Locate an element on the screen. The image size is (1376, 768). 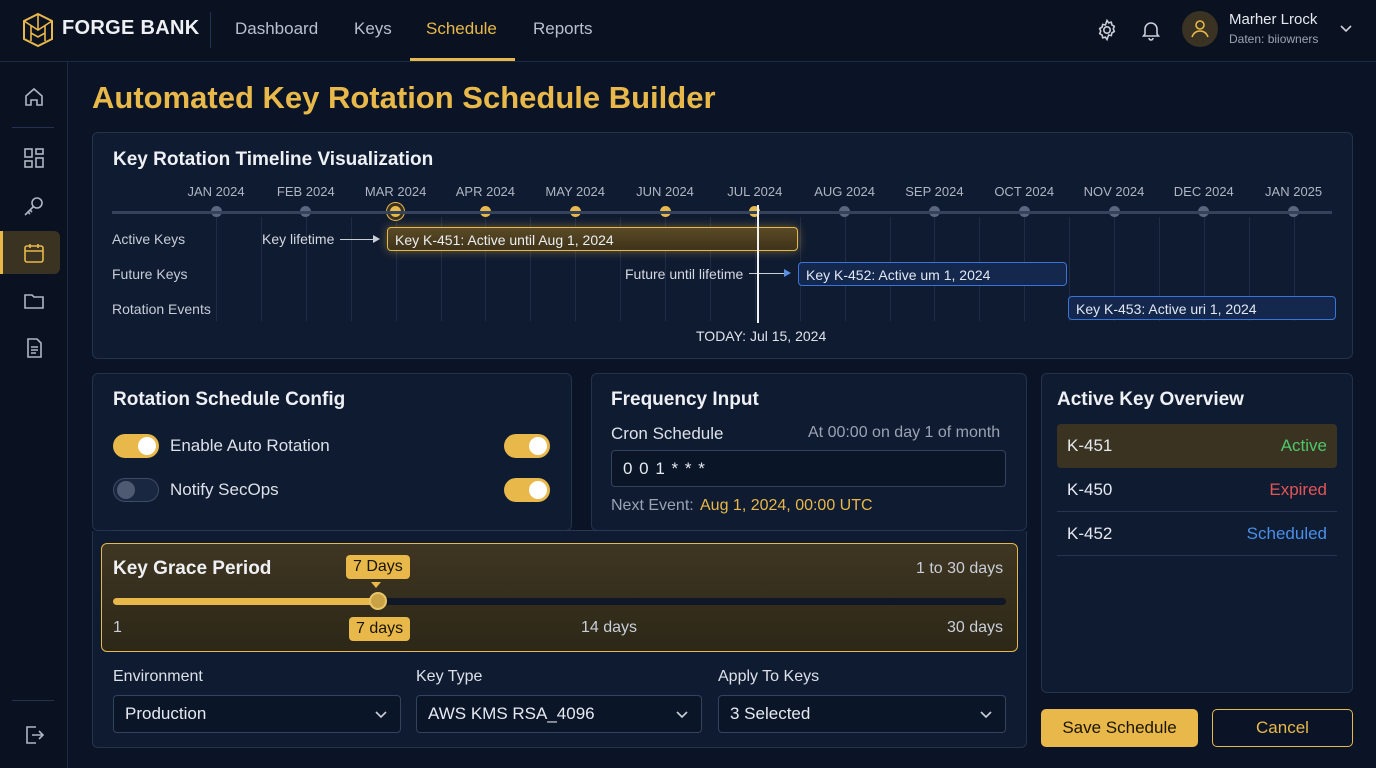
notify-secops-switch is located at coordinates (527, 490).